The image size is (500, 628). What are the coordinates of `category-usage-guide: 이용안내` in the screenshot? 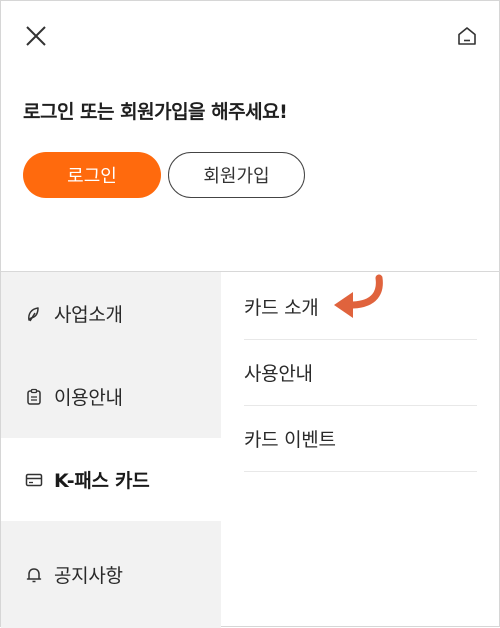 It's located at (111, 396).